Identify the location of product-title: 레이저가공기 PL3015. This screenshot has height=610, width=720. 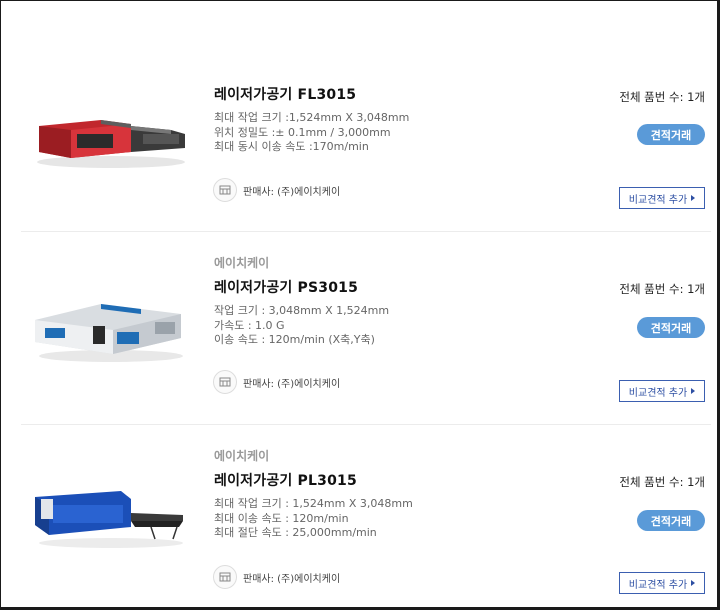
(285, 480).